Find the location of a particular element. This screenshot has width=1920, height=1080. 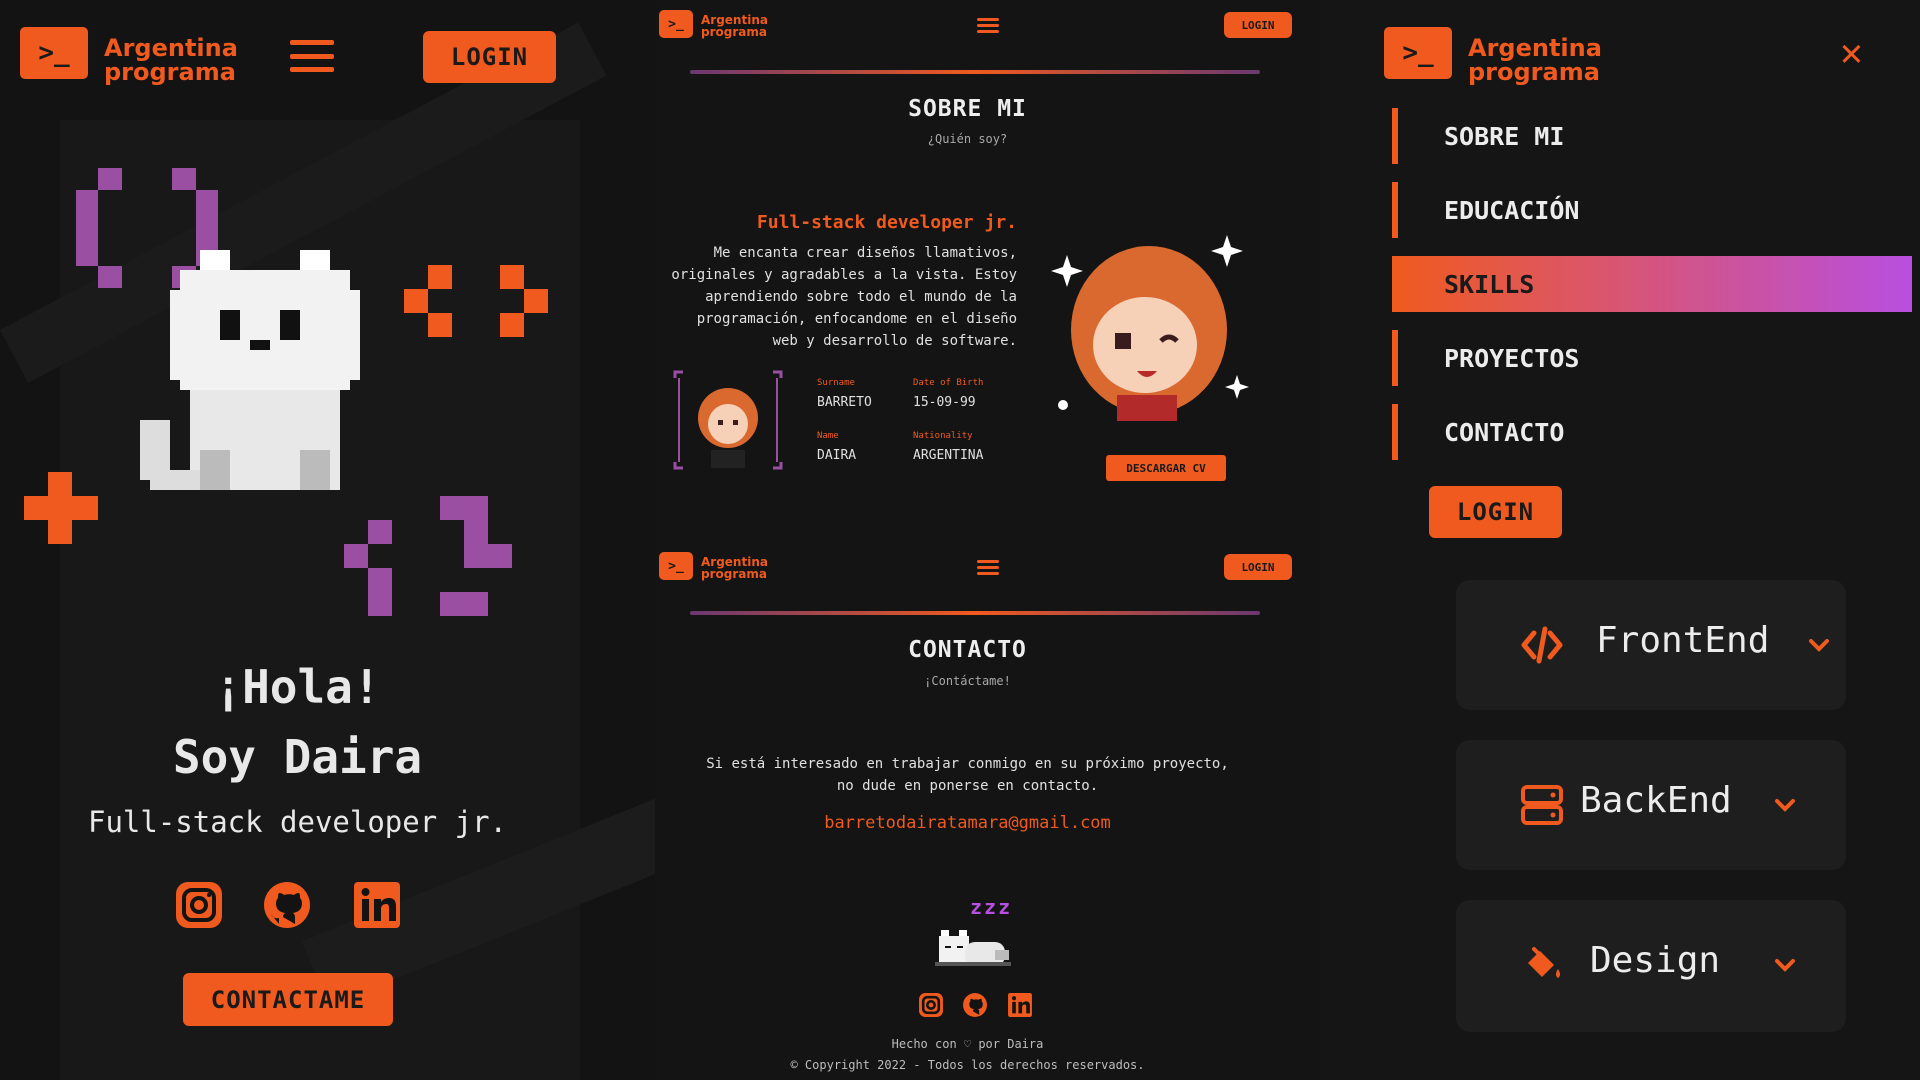

footer-made-with: Hecho con ♡ por Daira is located at coordinates (967, 1044).